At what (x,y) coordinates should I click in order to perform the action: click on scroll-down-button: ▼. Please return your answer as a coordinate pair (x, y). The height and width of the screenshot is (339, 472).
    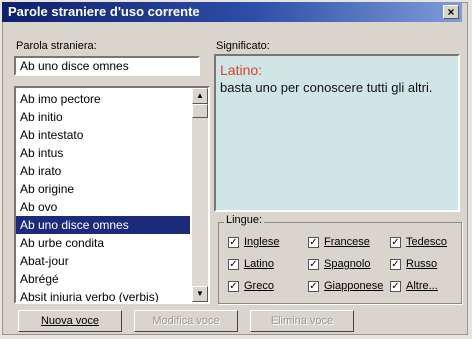
    Looking at the image, I should click on (200, 294).